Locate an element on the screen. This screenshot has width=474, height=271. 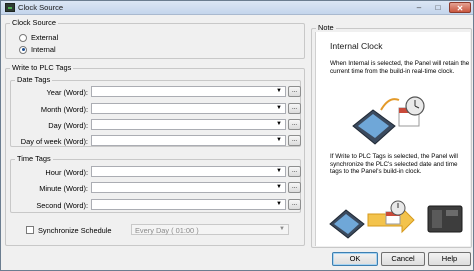
day-label: Day (Word): is located at coordinates (68, 125).